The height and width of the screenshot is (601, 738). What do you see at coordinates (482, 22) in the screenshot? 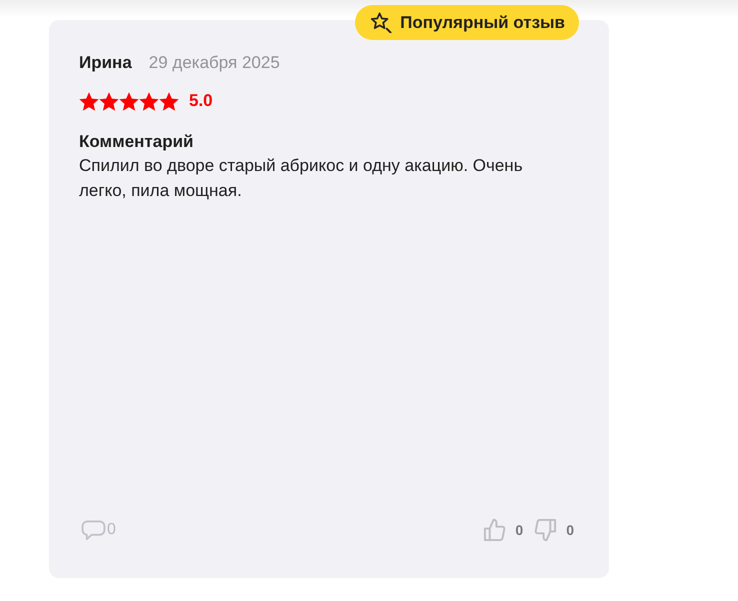
I see `badge-label: Популярный отзыв` at bounding box center [482, 22].